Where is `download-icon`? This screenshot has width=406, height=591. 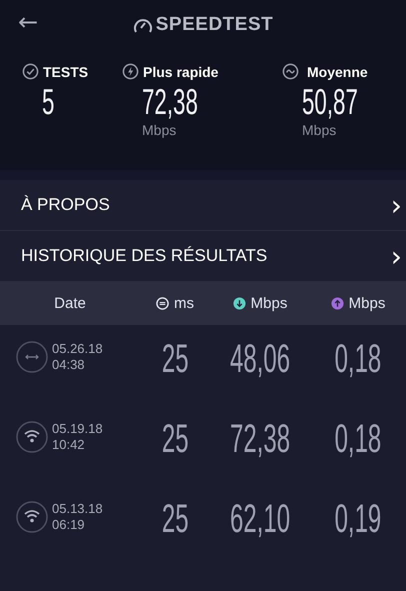
download-icon is located at coordinates (239, 303).